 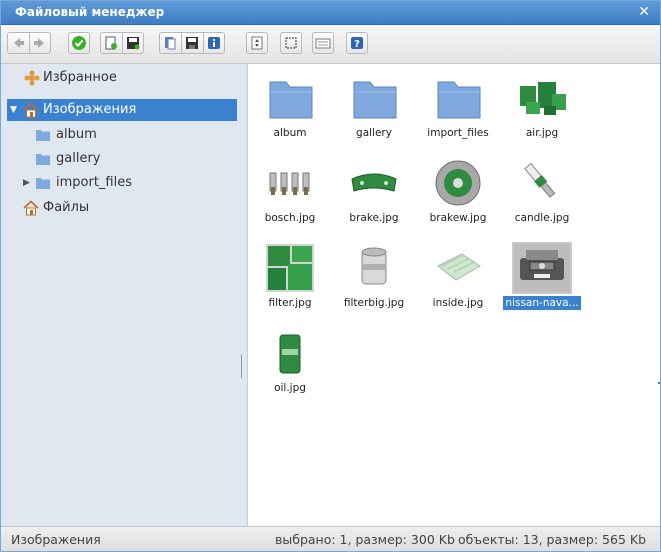 I want to click on oil-filter-green-image-icon, so click(x=290, y=354).